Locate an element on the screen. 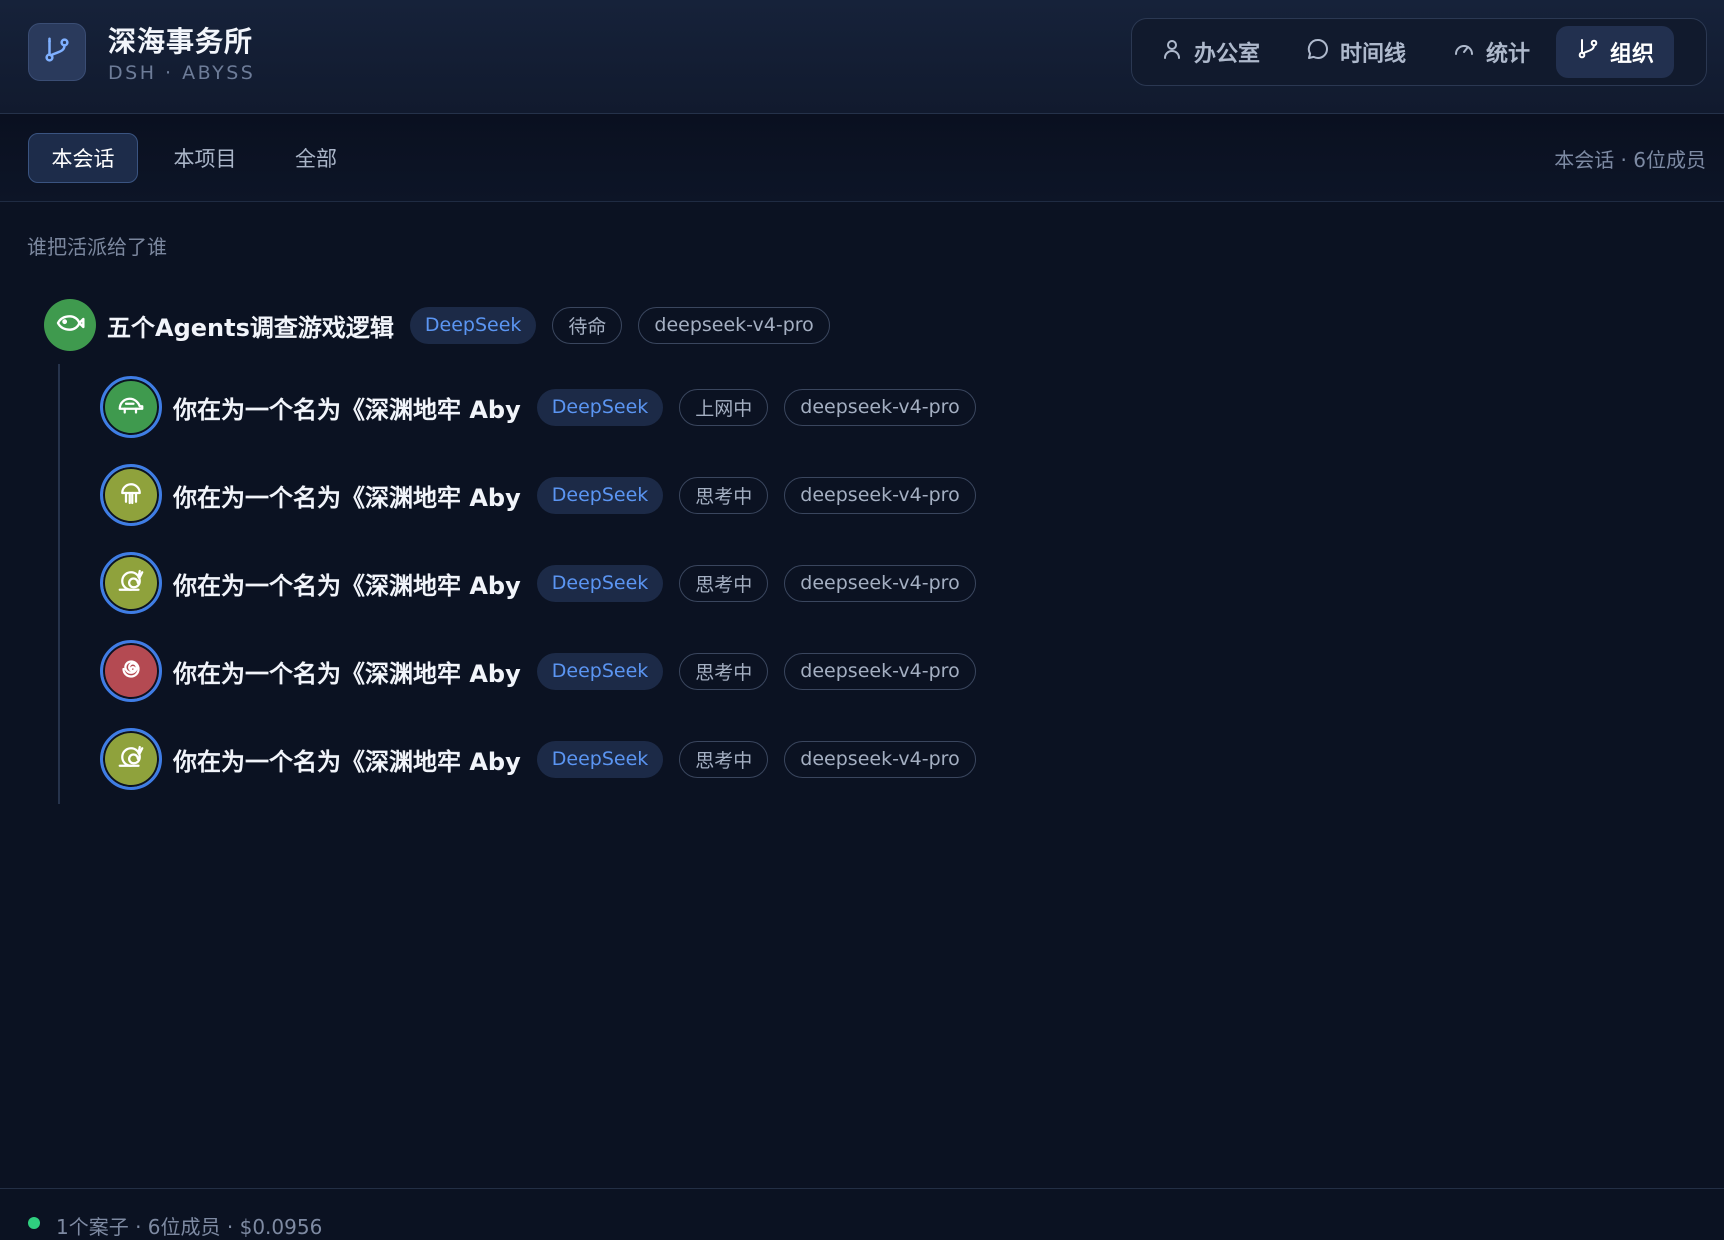  gauge-icon is located at coordinates (1464, 52).